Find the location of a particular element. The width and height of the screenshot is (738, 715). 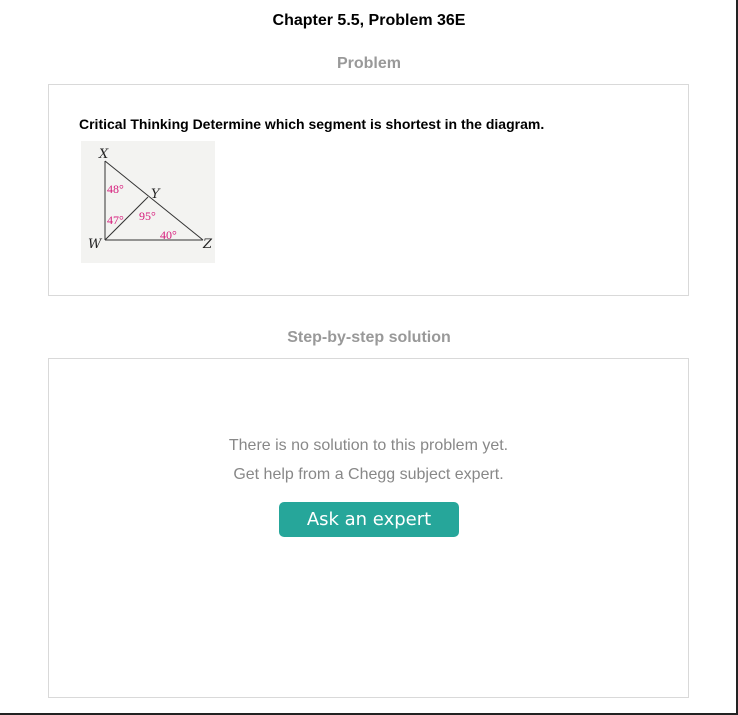

angle-48-label: 48° is located at coordinates (115, 189).